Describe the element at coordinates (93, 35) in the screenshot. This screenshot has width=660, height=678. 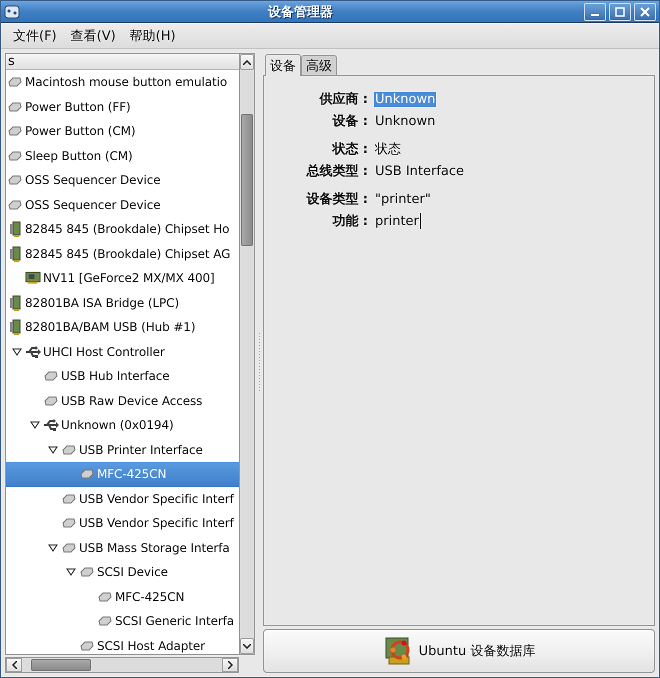
I see `menu-item: 查看(V)` at that location.